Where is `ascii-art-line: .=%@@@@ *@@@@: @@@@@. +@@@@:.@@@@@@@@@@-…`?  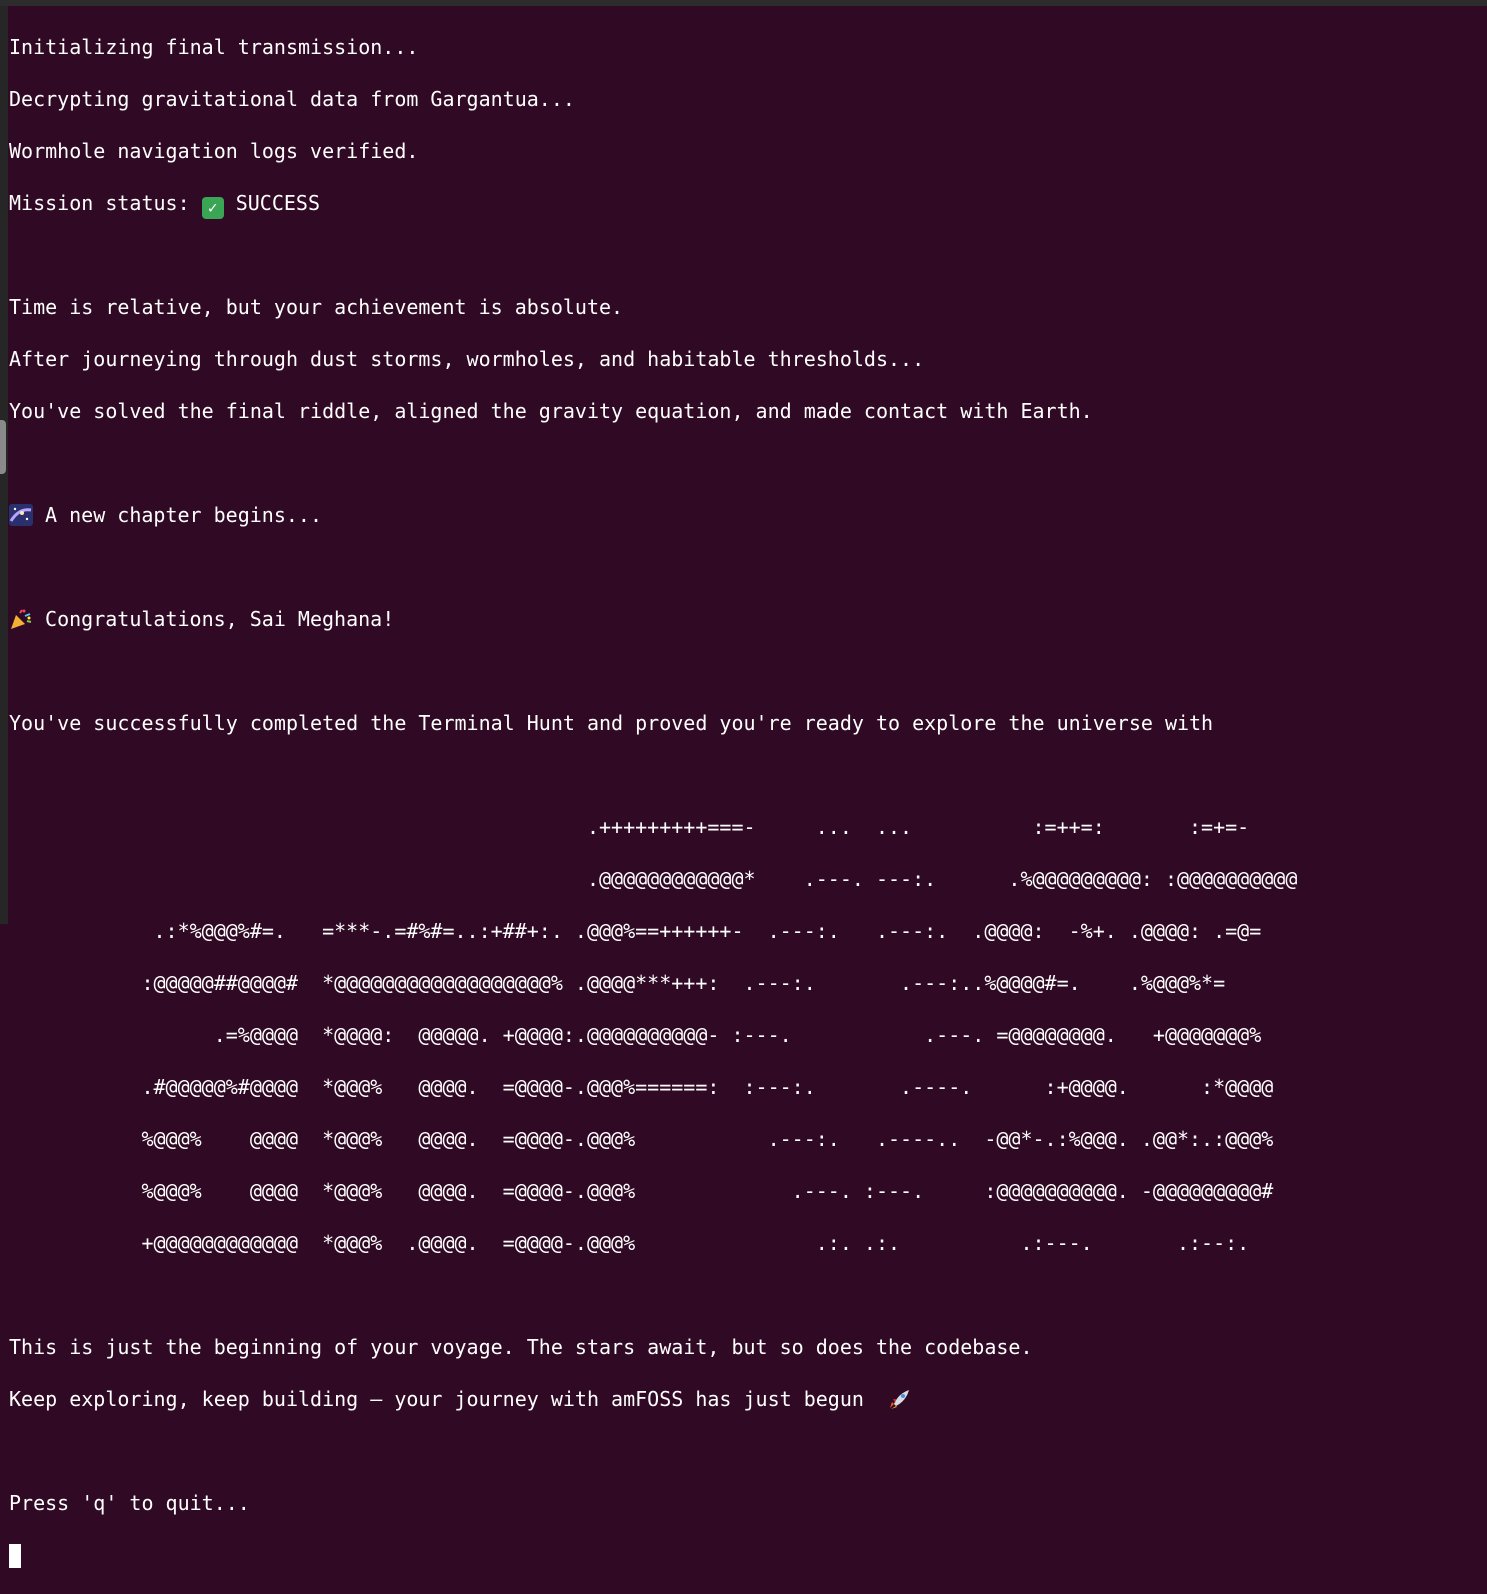
ascii-art-line: .=%@@@@ *@@@@: @@@@@. +@@@@:.@@@@@@@@@@-… is located at coordinates (635, 1035).